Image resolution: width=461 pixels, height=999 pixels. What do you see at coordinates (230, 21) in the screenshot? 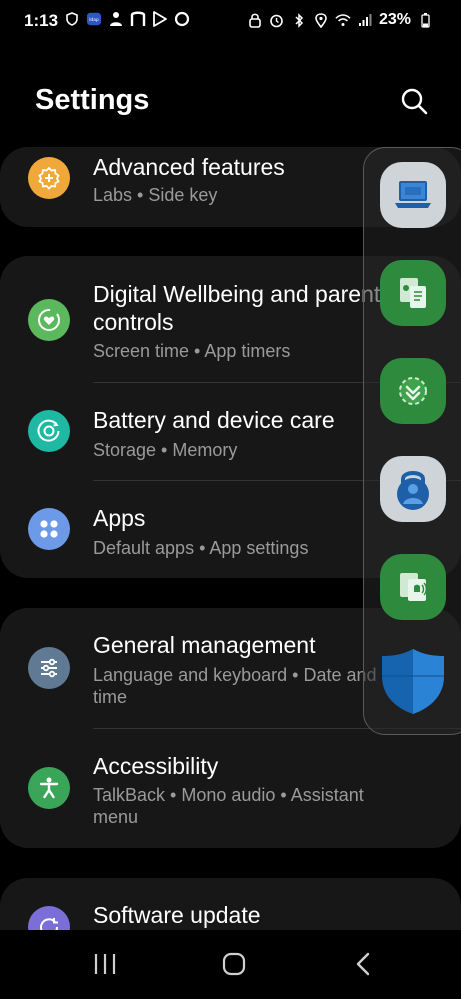
I see `status-bar: 1:13 ldap 23%` at bounding box center [230, 21].